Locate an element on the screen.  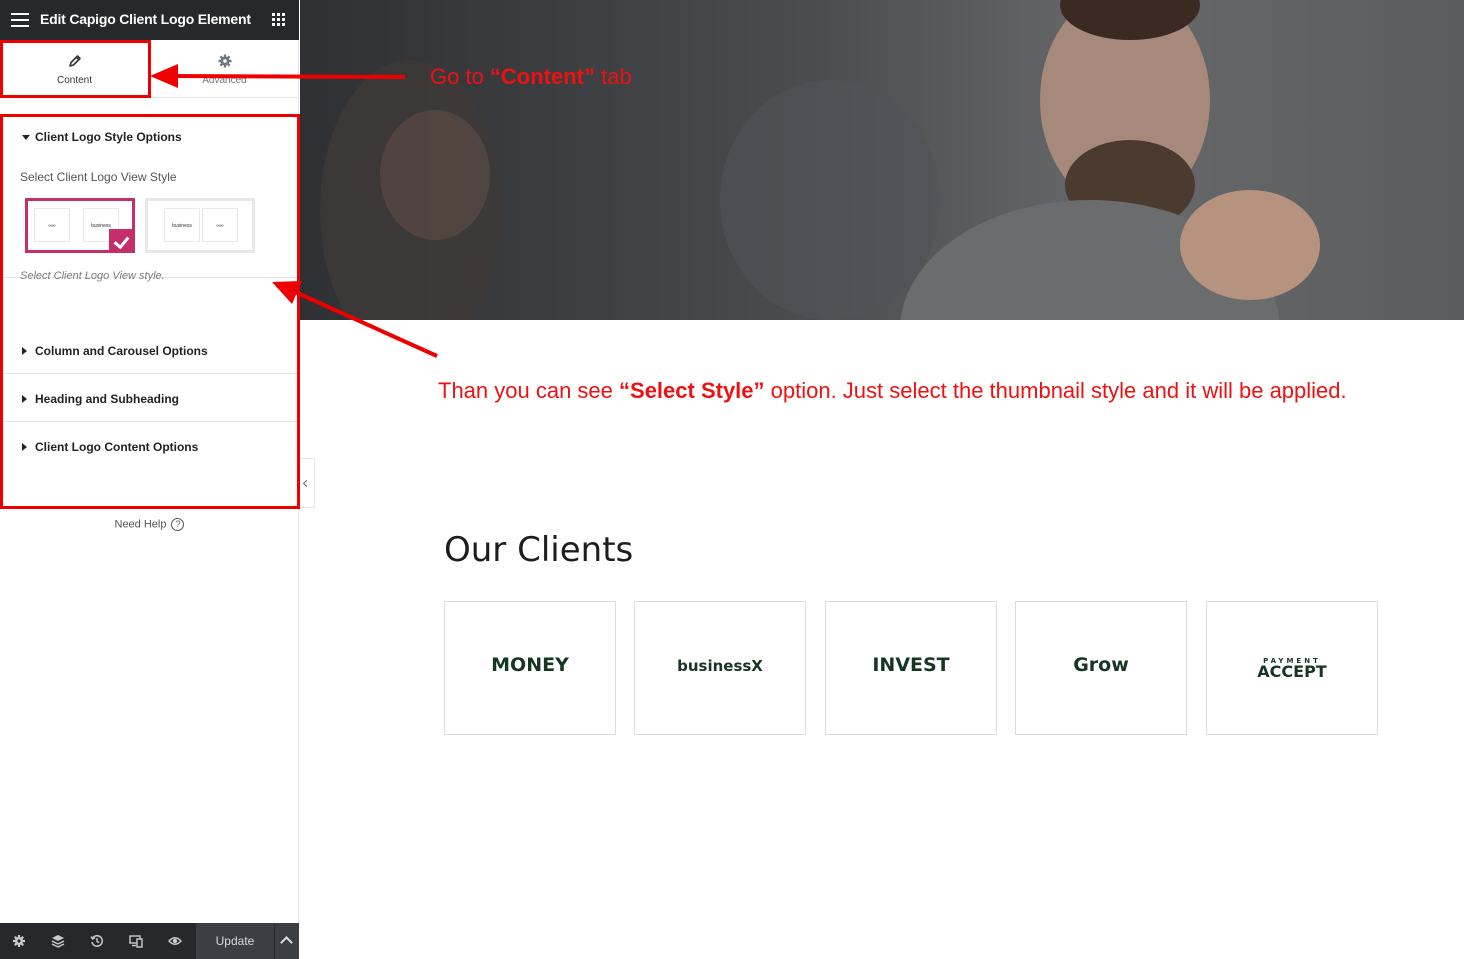
logo-text: INVEST is located at coordinates (911, 665).